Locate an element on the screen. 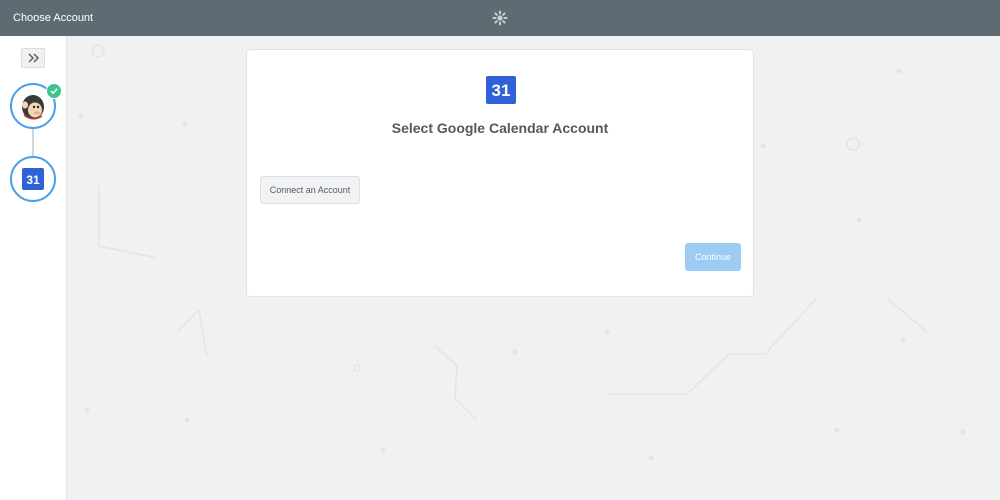  sidebar: 31 is located at coordinates (33, 268).